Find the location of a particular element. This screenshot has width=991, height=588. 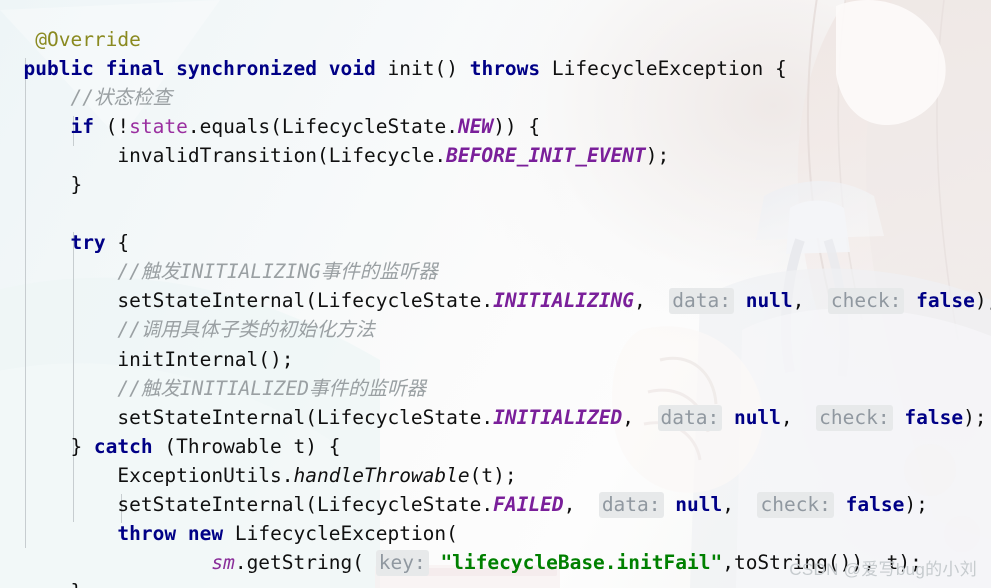

inlay-hint-check-2: check: is located at coordinates (854, 417).